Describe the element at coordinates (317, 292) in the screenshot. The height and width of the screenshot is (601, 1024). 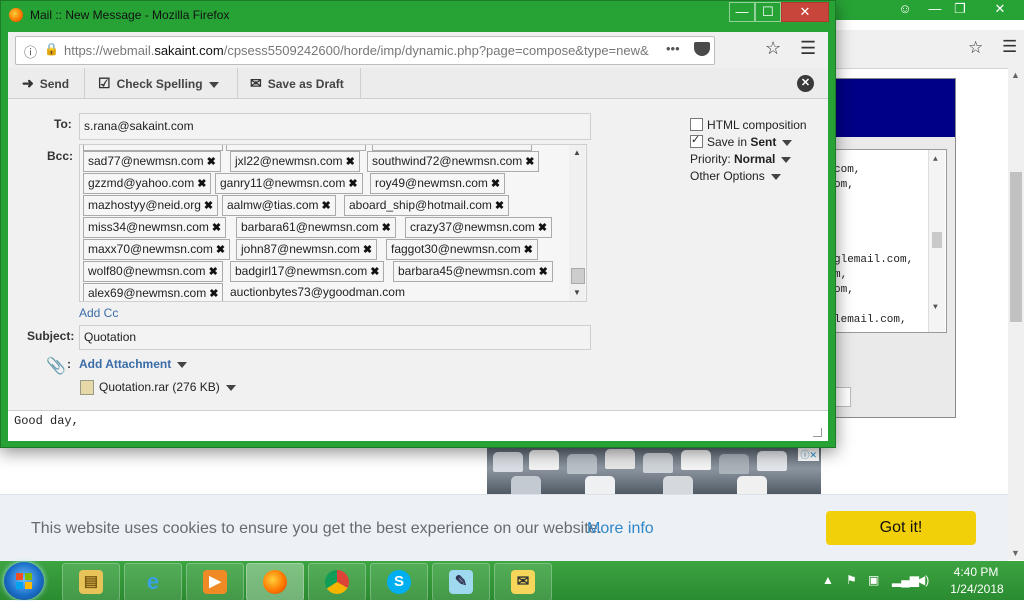
I see `bcc-typing-text: auctionbytes73@ygoodman.com` at that location.